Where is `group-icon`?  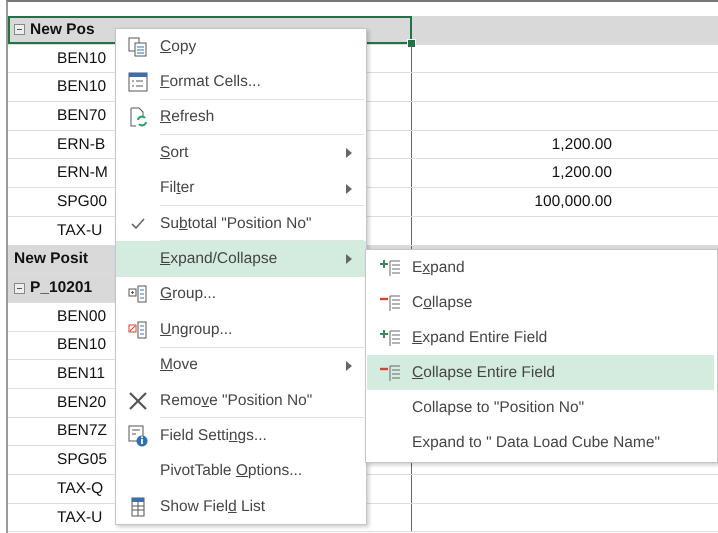
group-icon is located at coordinates (138, 294).